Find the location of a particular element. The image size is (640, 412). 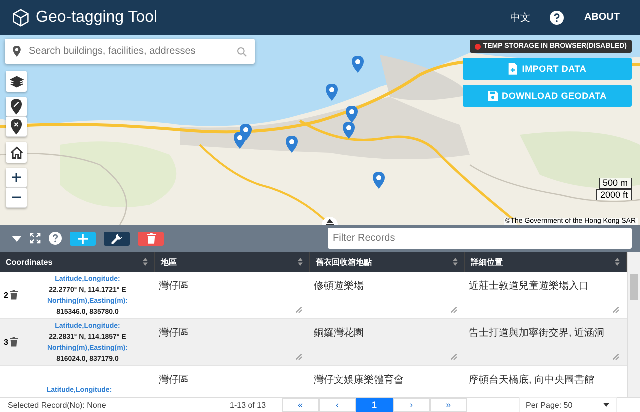

cube-logo-icon is located at coordinates (21, 17).